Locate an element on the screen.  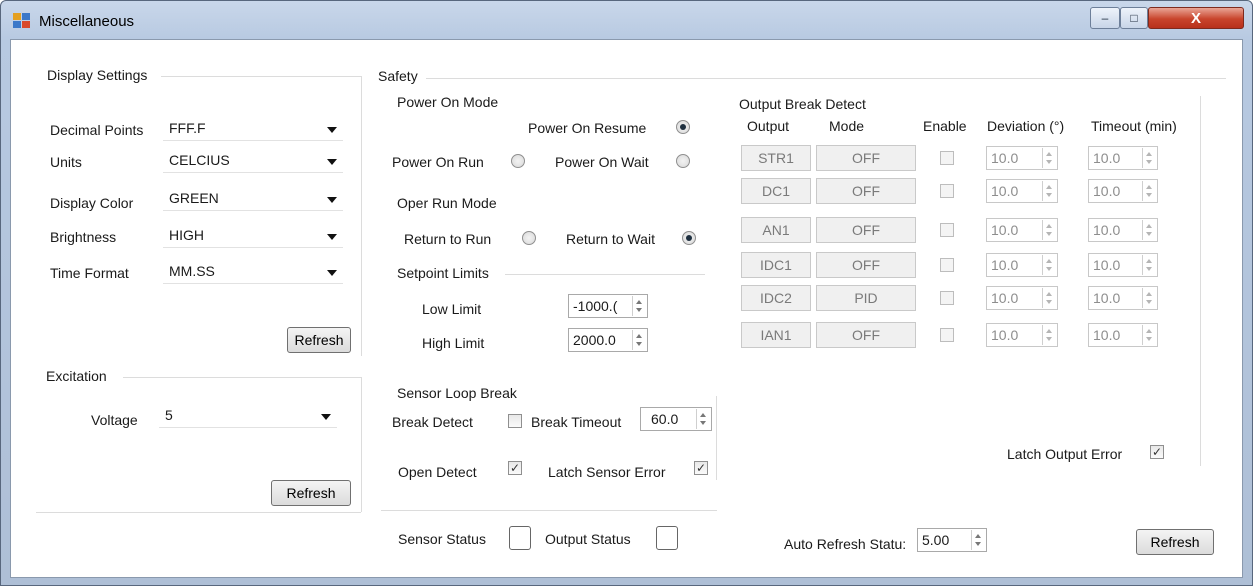
minimize-icon: – is located at coordinates (1105, 18).